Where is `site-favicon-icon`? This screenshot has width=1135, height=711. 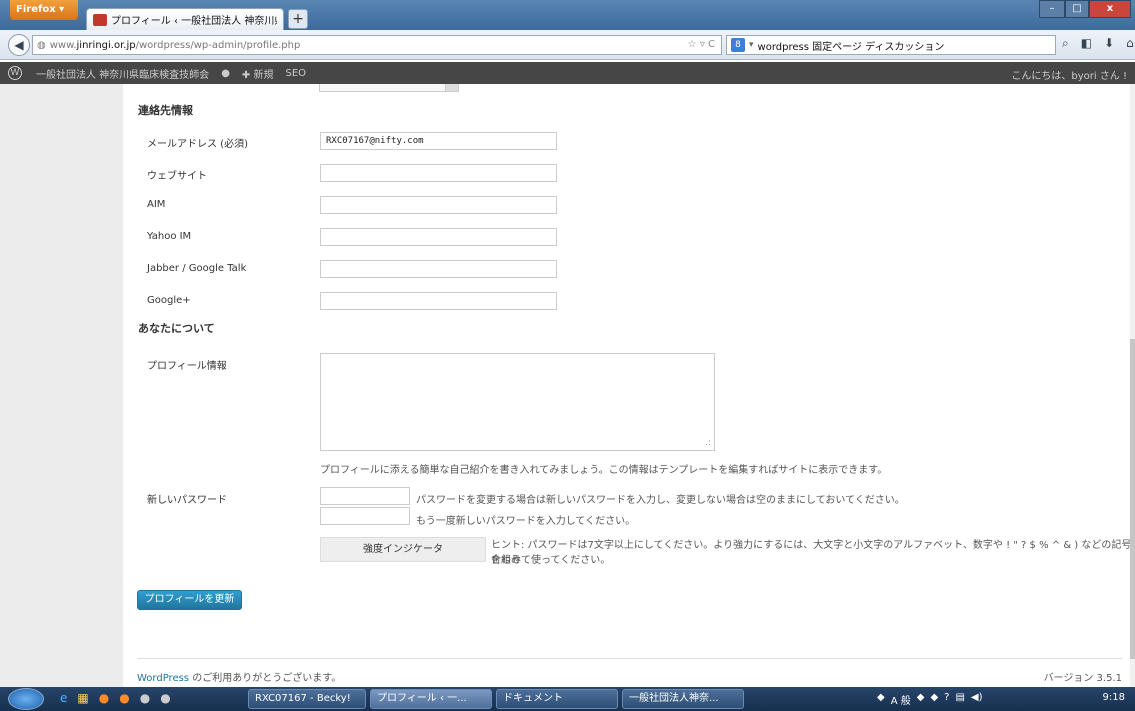 site-favicon-icon is located at coordinates (100, 19).